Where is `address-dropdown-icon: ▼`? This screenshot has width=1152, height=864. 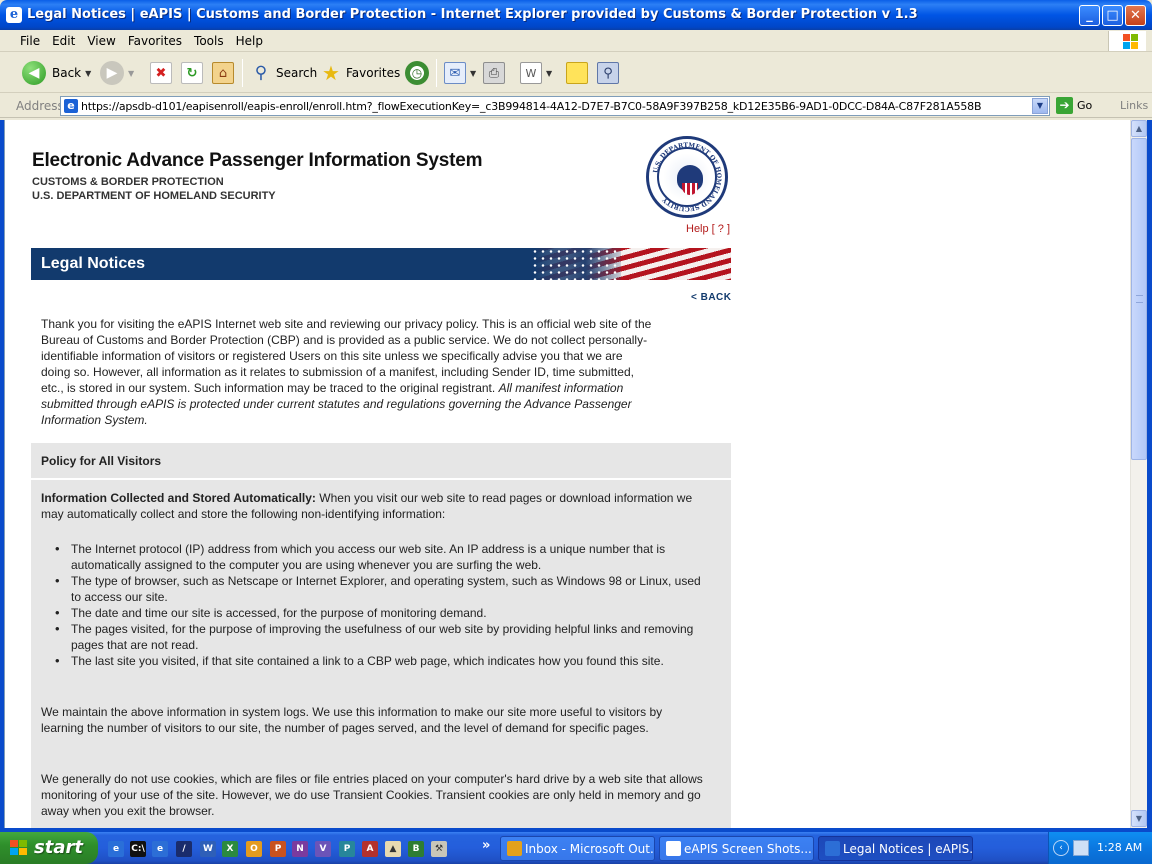
address-dropdown-icon: ▼ is located at coordinates (1040, 106).